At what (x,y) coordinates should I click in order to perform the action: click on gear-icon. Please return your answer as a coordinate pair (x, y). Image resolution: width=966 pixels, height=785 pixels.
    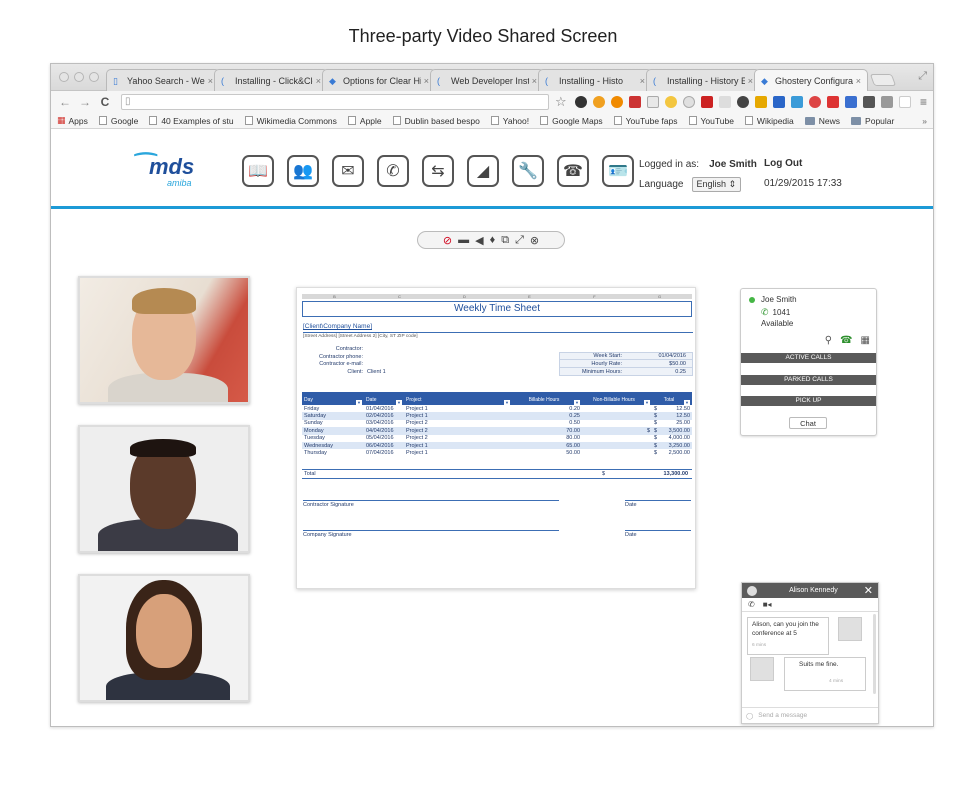
    Looking at the image, I should click on (742, 102).